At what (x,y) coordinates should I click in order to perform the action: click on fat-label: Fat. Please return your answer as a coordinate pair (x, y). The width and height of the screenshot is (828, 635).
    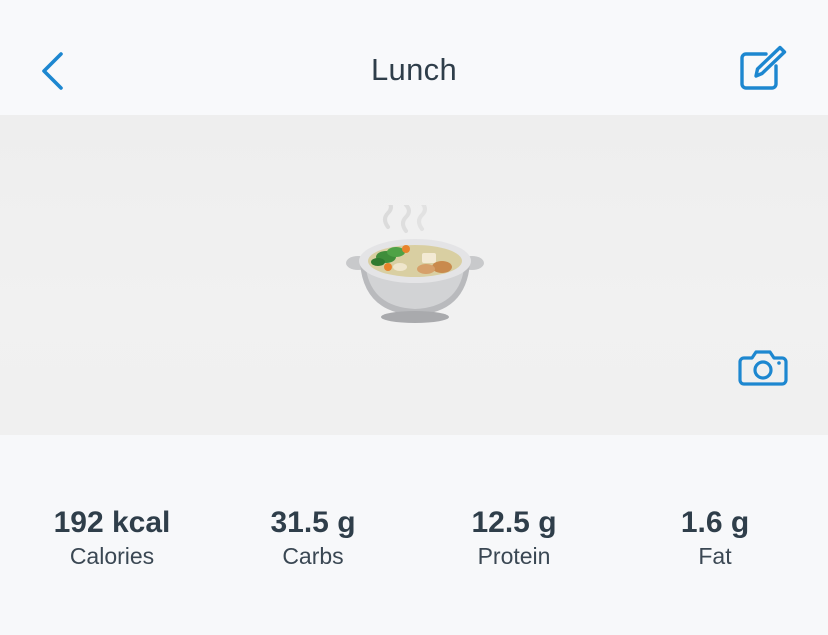
    Looking at the image, I should click on (715, 556).